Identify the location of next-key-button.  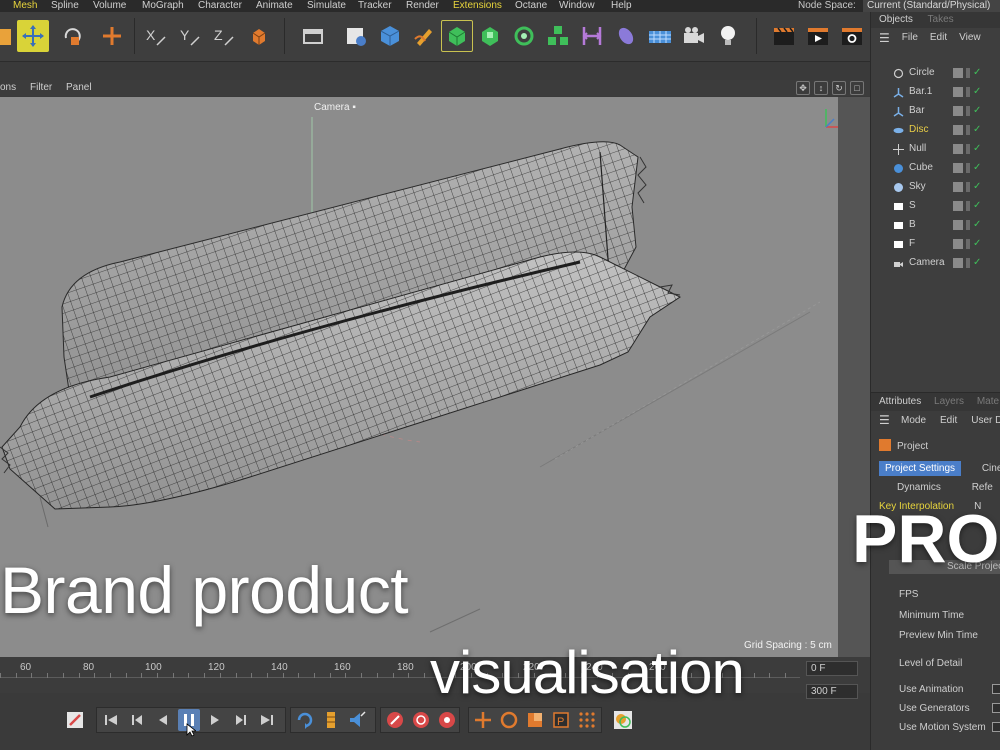
(241, 720).